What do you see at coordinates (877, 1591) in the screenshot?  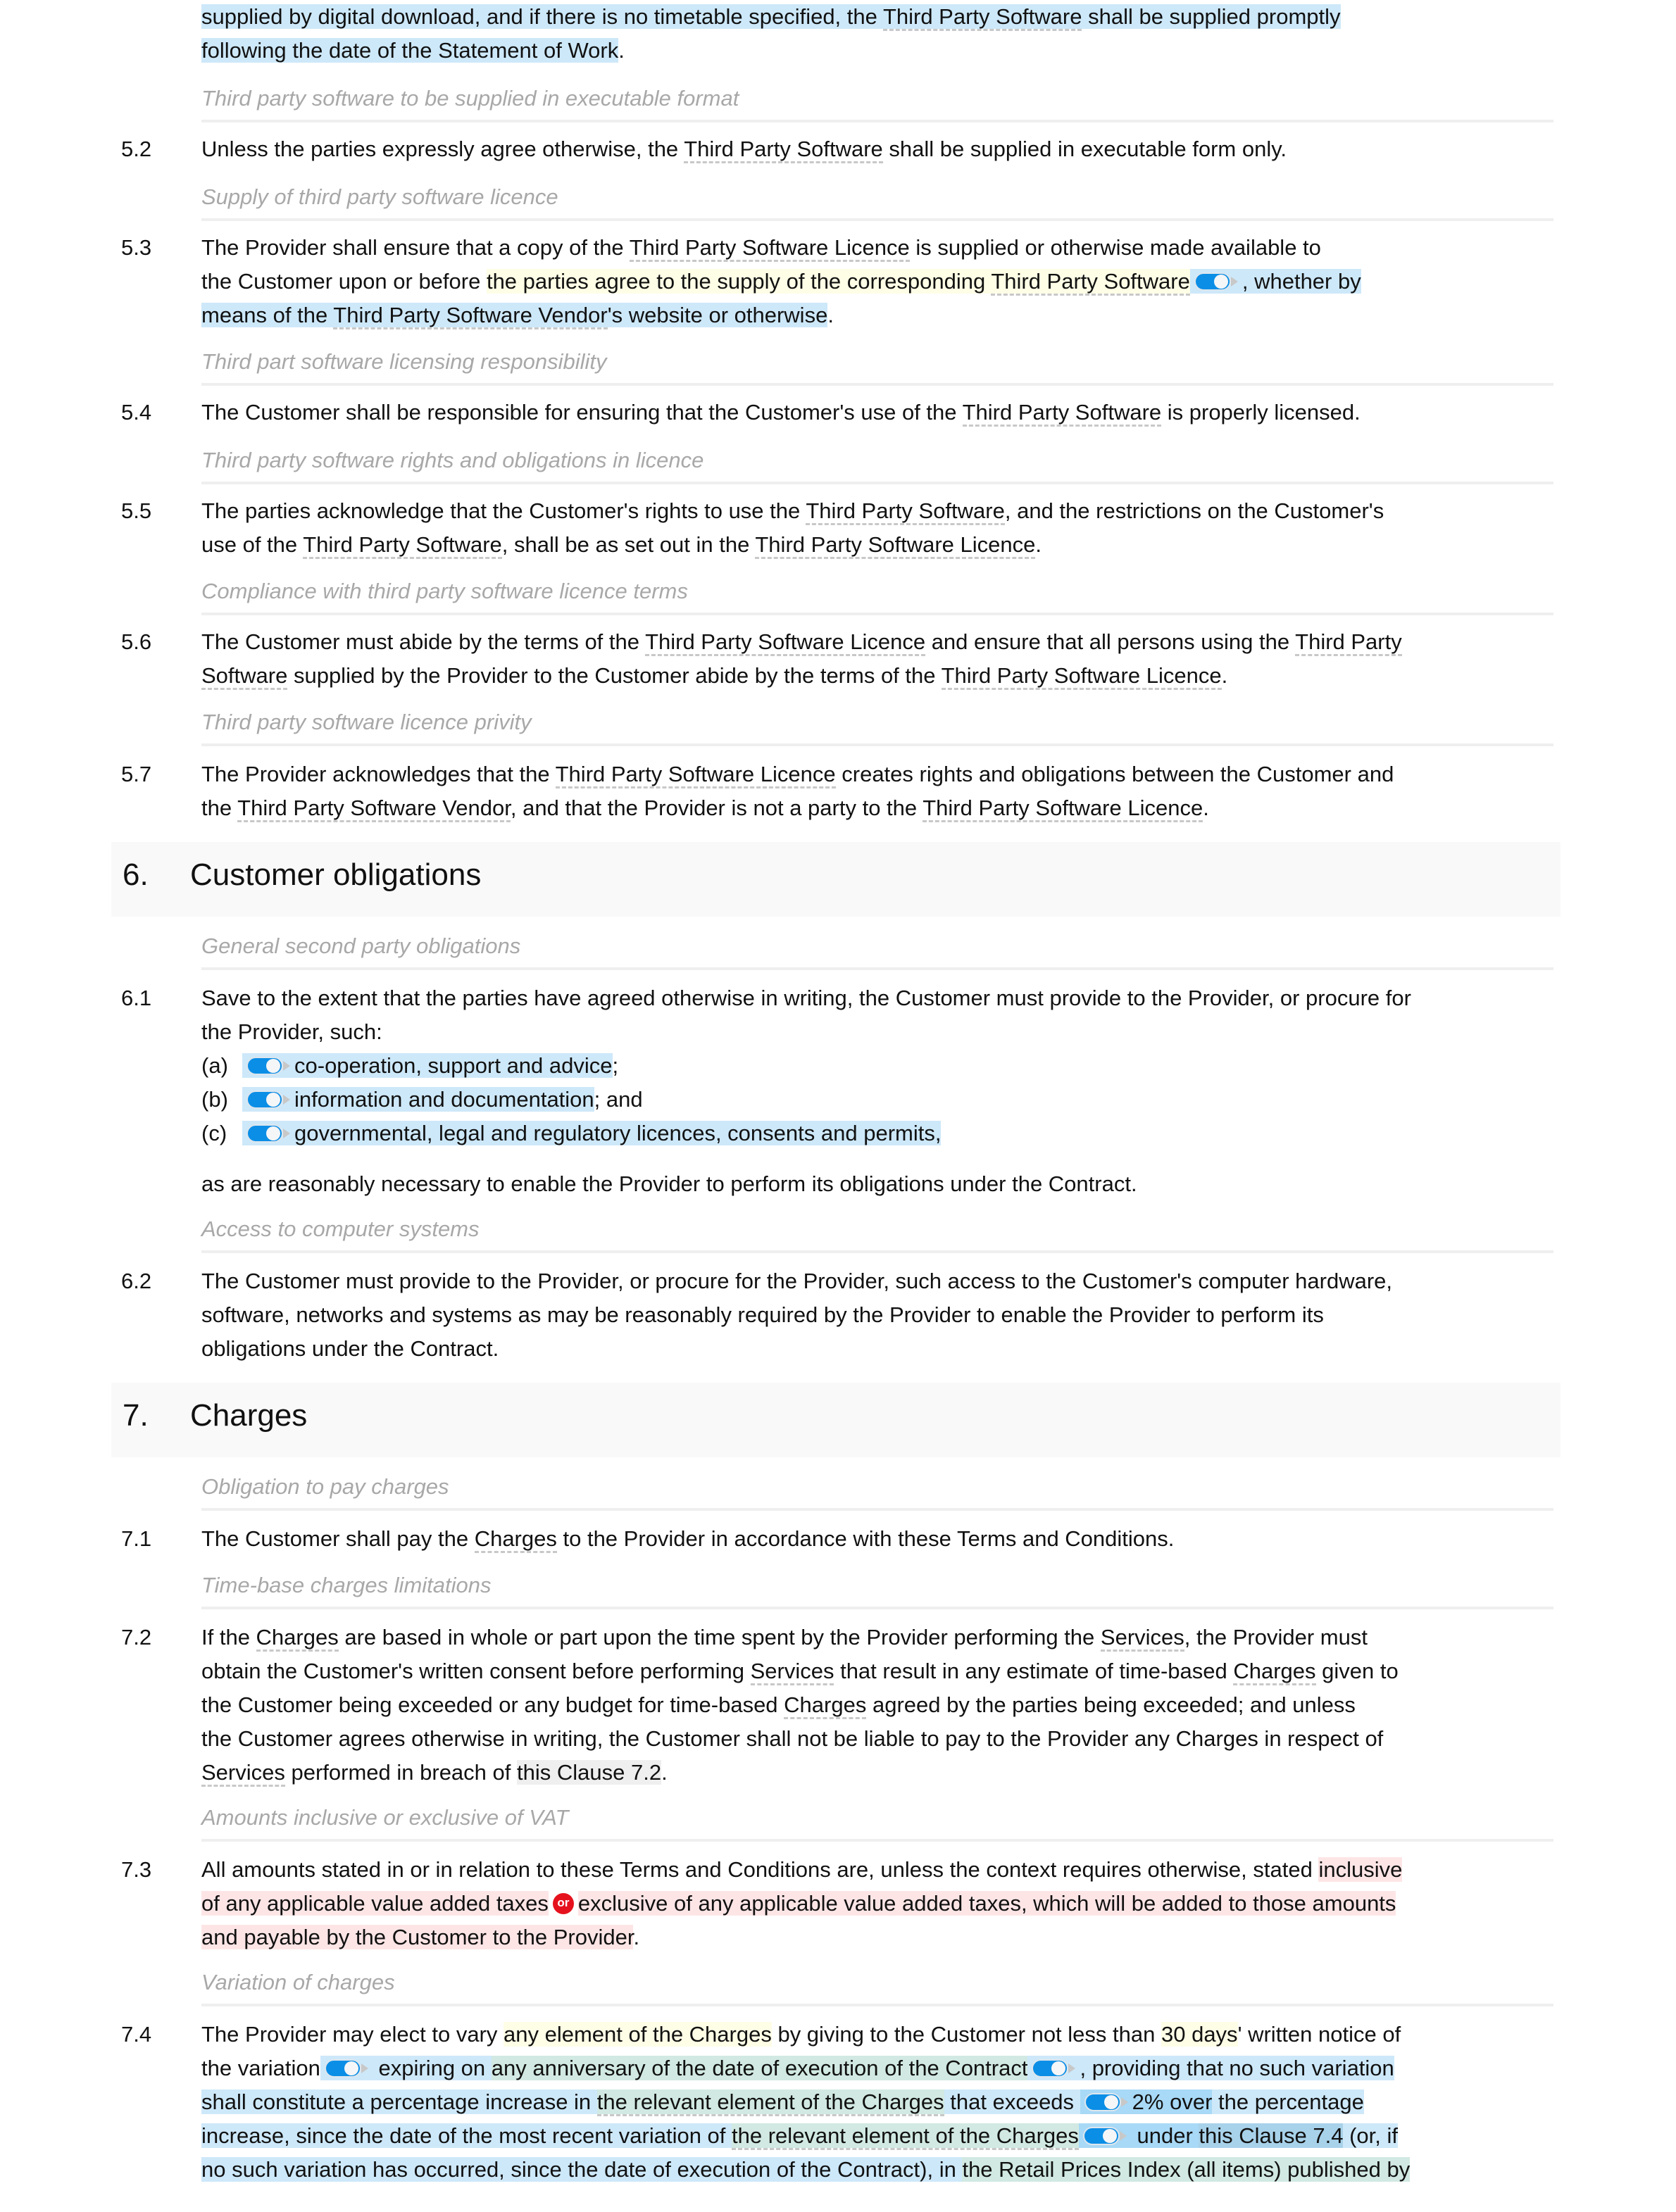 I see `subheading: Time-base charges limitations` at bounding box center [877, 1591].